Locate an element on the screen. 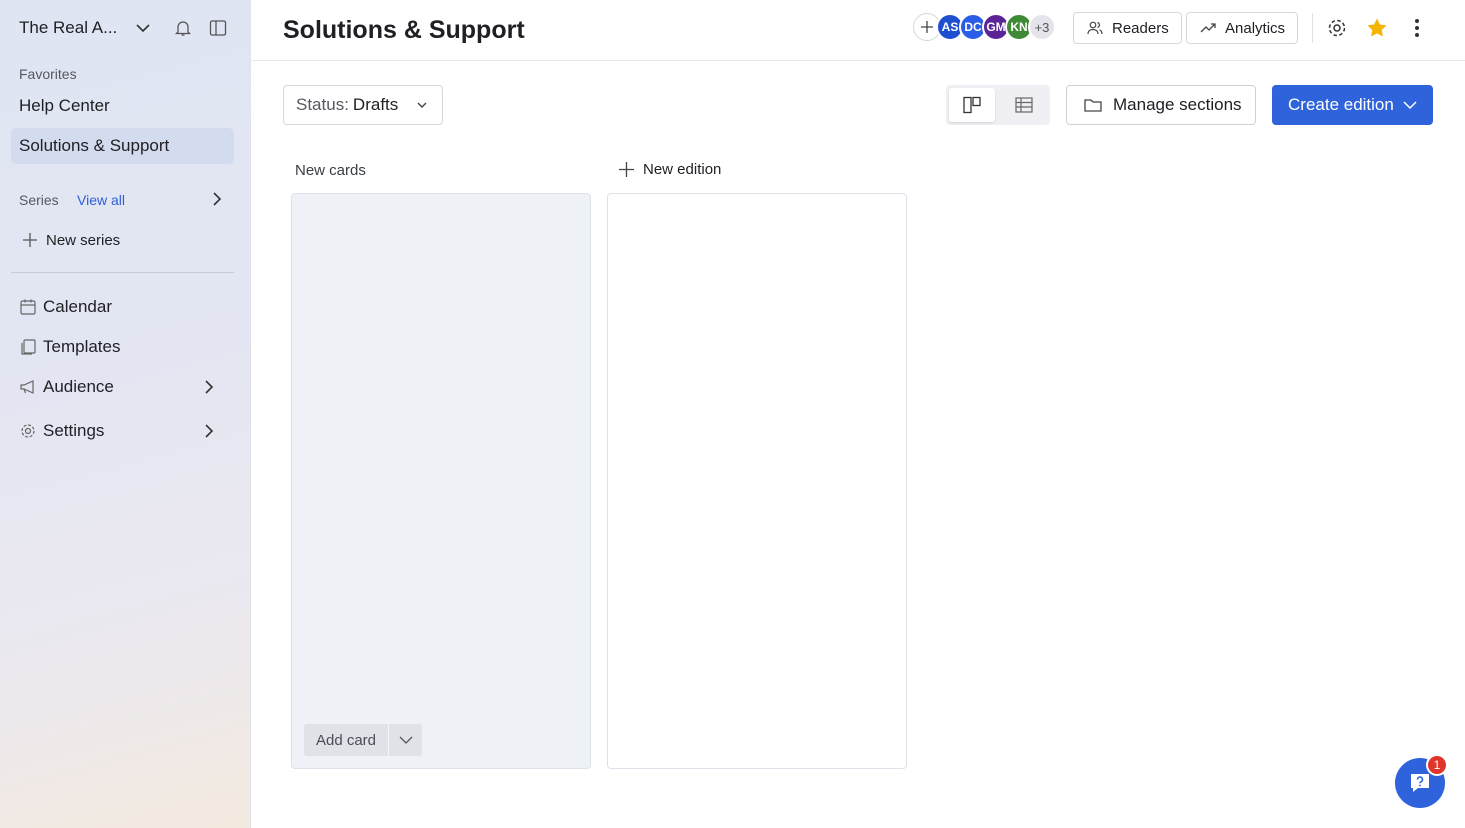 Image resolution: width=1465 pixels, height=828 pixels. sidebar-item-solutions-support: Solutions & Support is located at coordinates (122, 146).